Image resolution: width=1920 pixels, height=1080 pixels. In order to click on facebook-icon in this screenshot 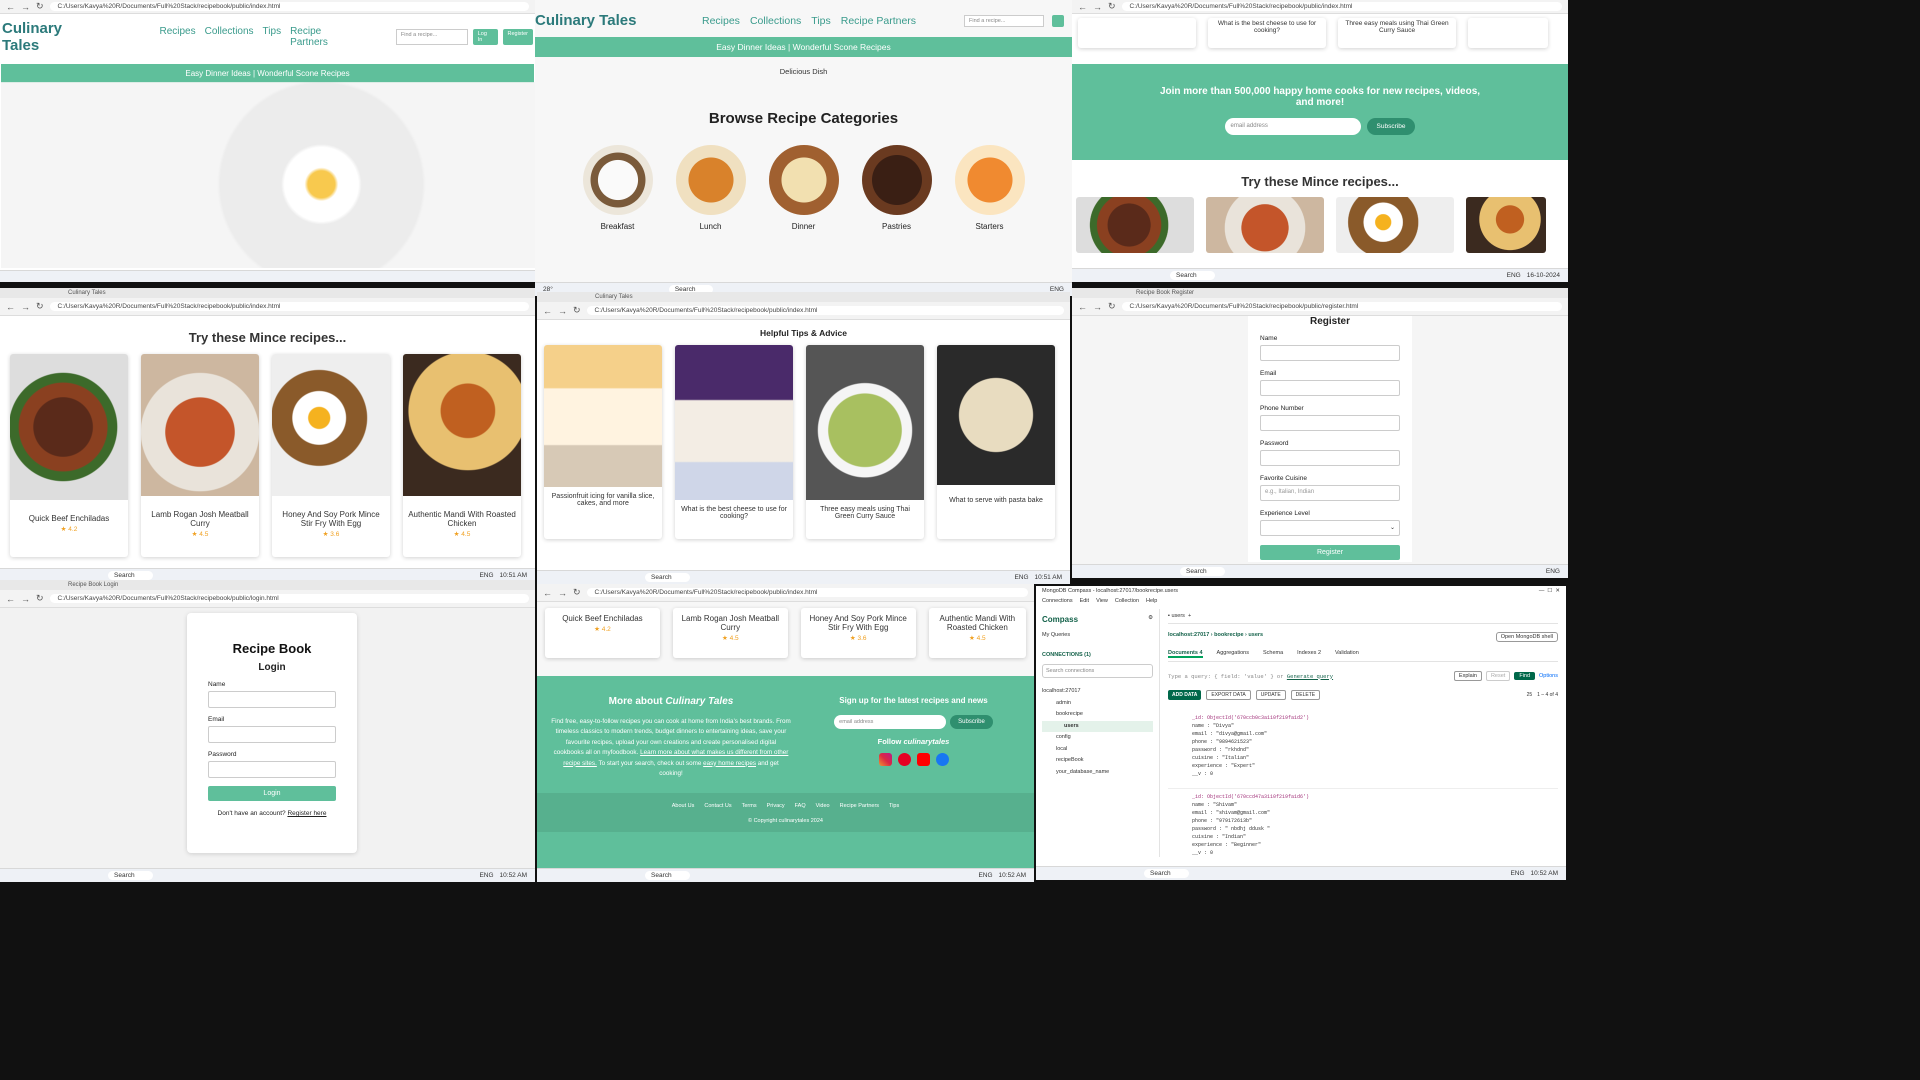, I will do `click(942, 759)`.